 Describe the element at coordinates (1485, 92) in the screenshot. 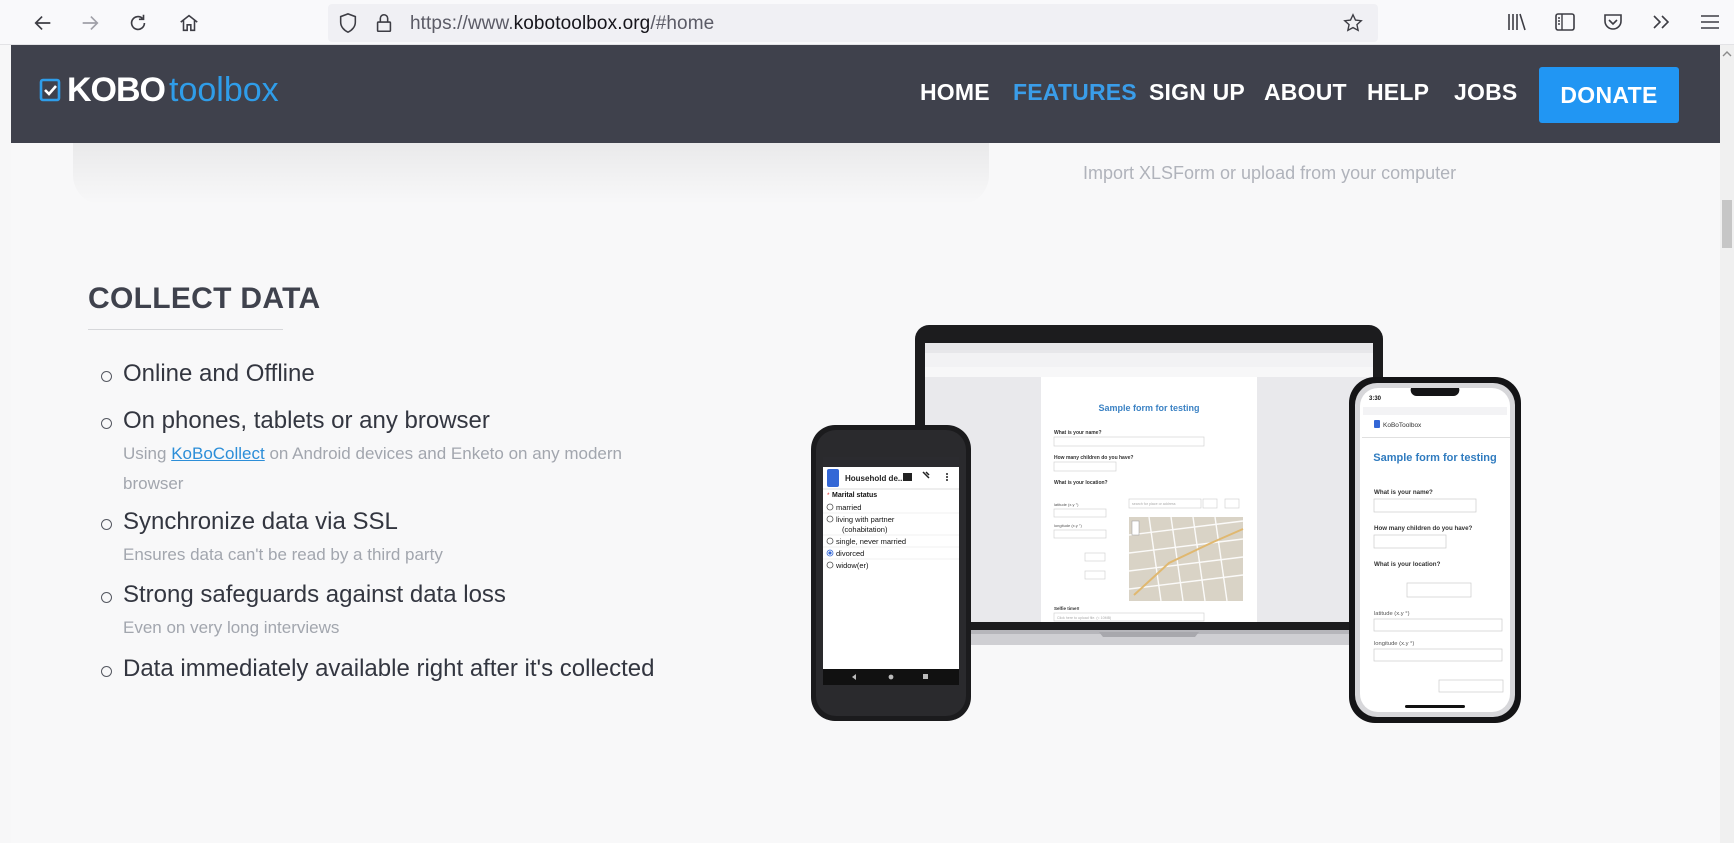

I see `nav-jobs: JOBS` at that location.